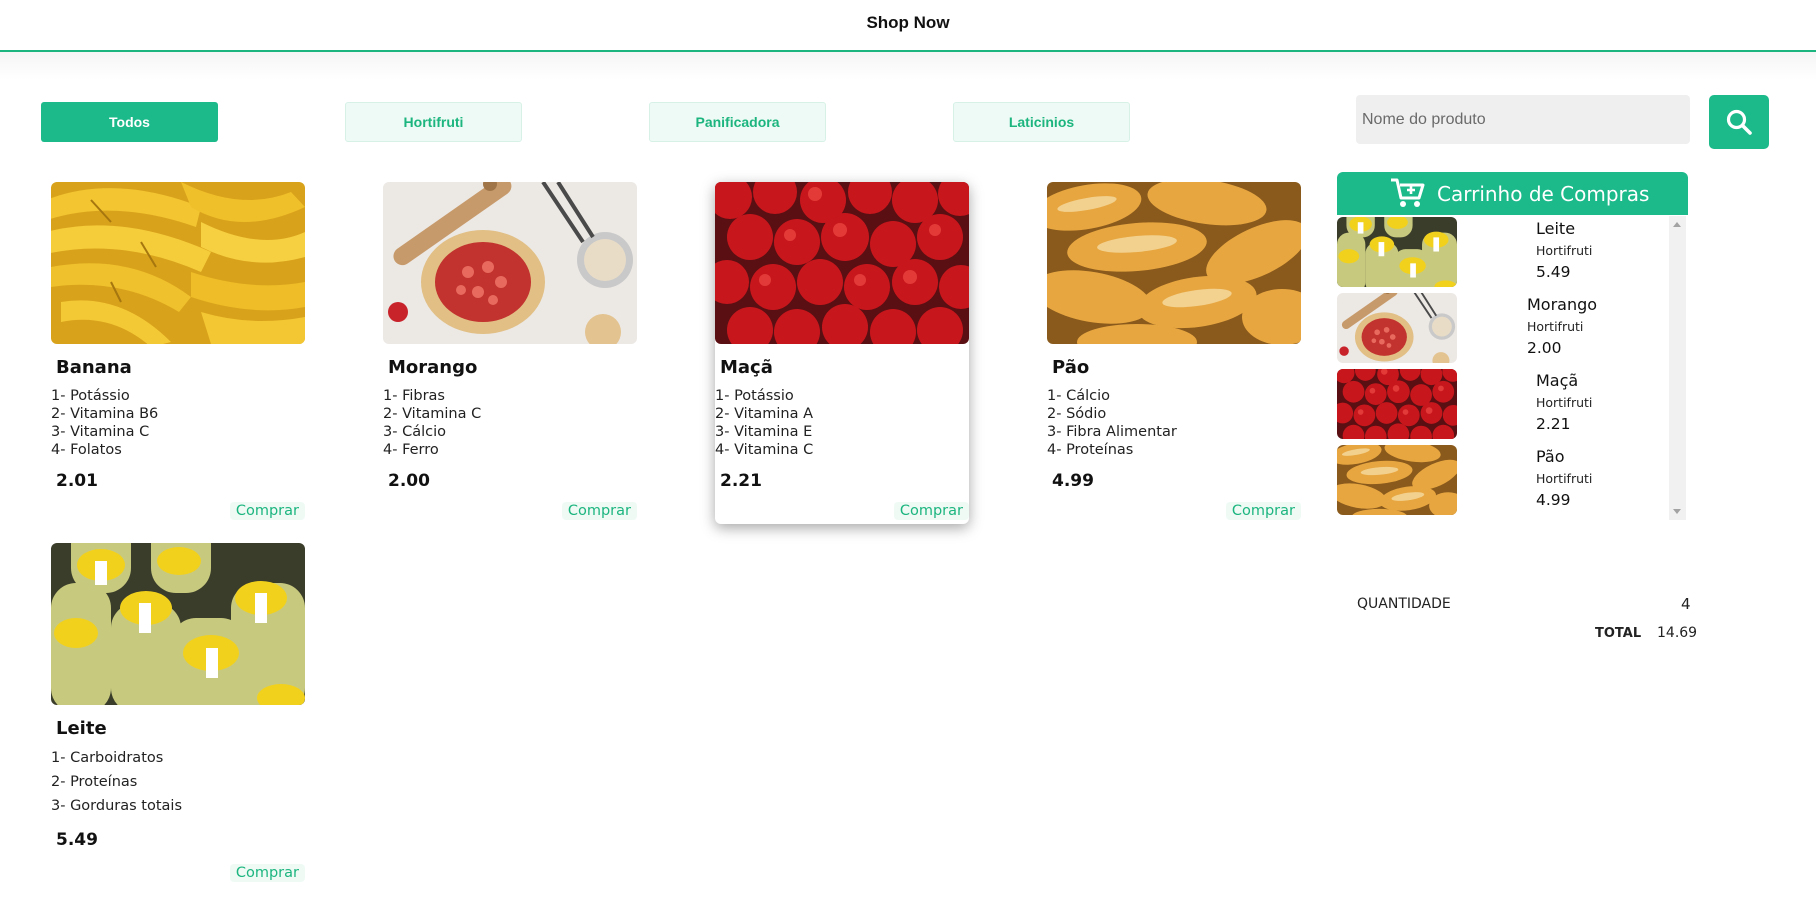 The width and height of the screenshot is (1816, 919). I want to click on nutrient-item: 2- Proteínas, so click(94, 782).